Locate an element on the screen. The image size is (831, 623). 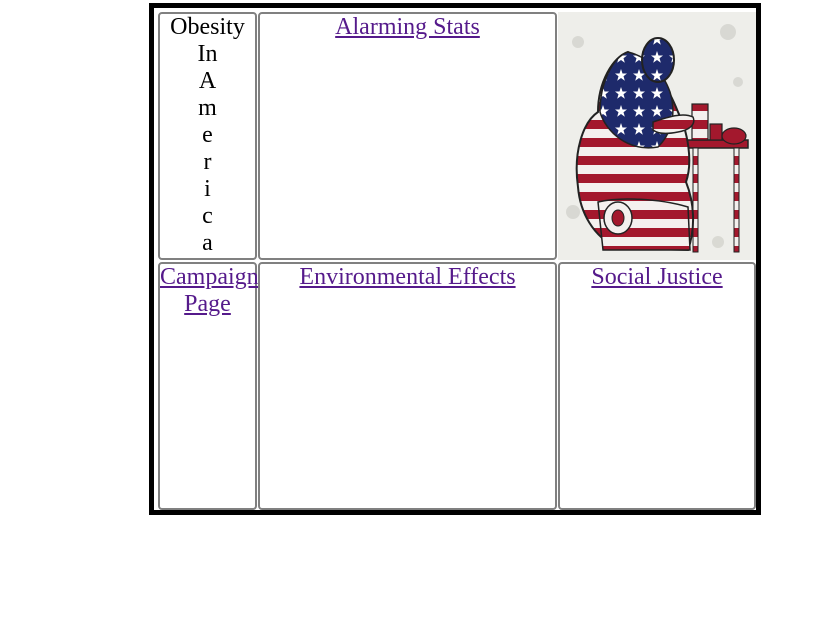
social-justice-cell: Social Justice is located at coordinates (657, 386).